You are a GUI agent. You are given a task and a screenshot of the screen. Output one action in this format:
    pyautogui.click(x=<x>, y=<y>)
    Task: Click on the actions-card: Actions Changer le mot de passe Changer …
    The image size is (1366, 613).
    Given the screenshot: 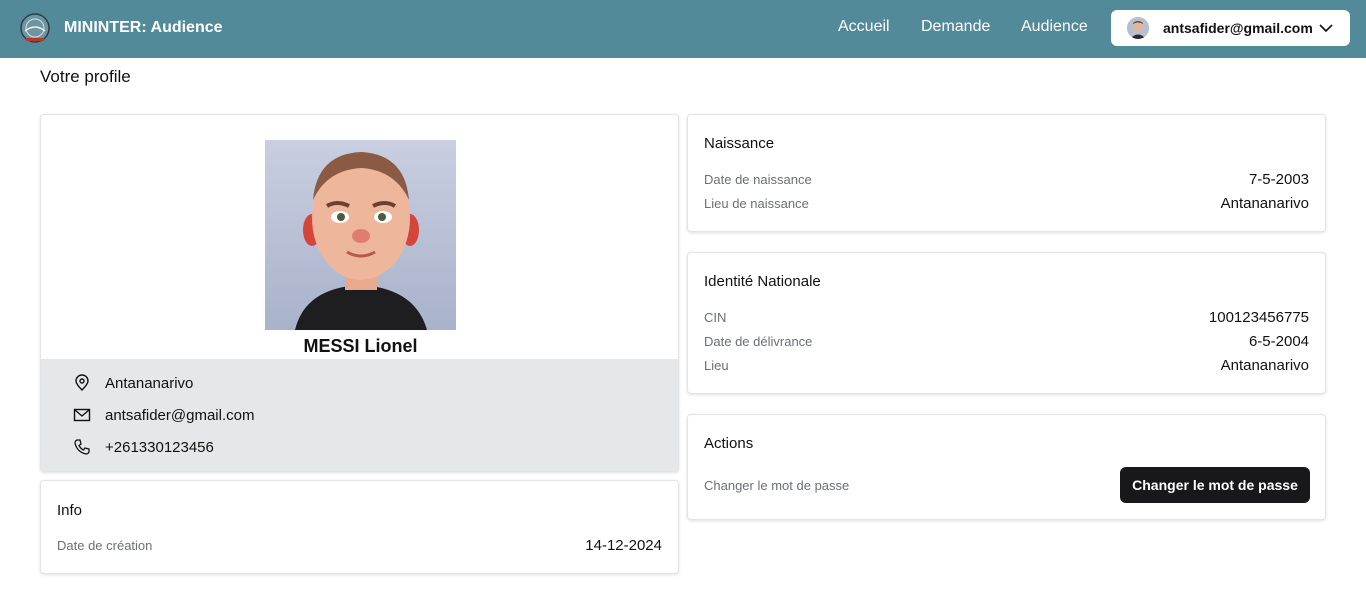 What is the action you would take?
    pyautogui.click(x=1006, y=467)
    